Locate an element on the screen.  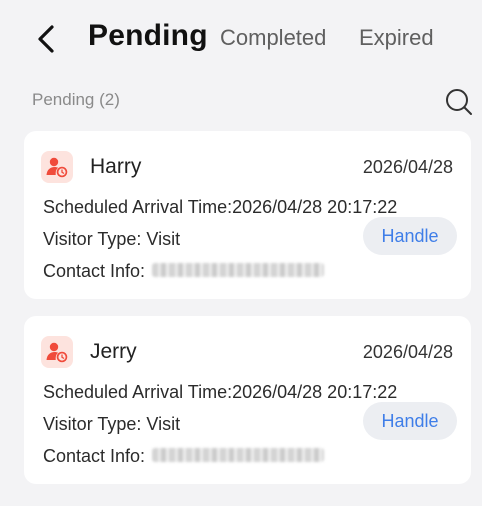
chevron-left-icon is located at coordinates (46, 39).